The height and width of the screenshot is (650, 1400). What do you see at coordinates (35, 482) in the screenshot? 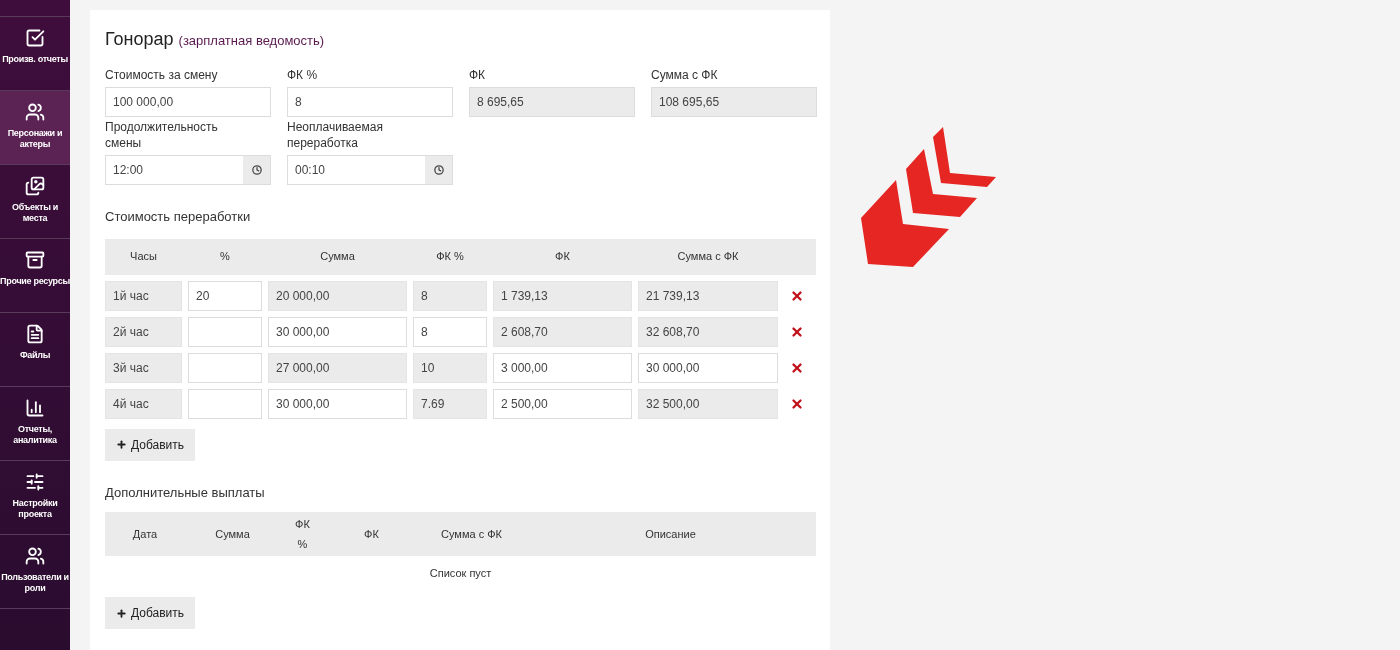
I see `sliders-icon` at bounding box center [35, 482].